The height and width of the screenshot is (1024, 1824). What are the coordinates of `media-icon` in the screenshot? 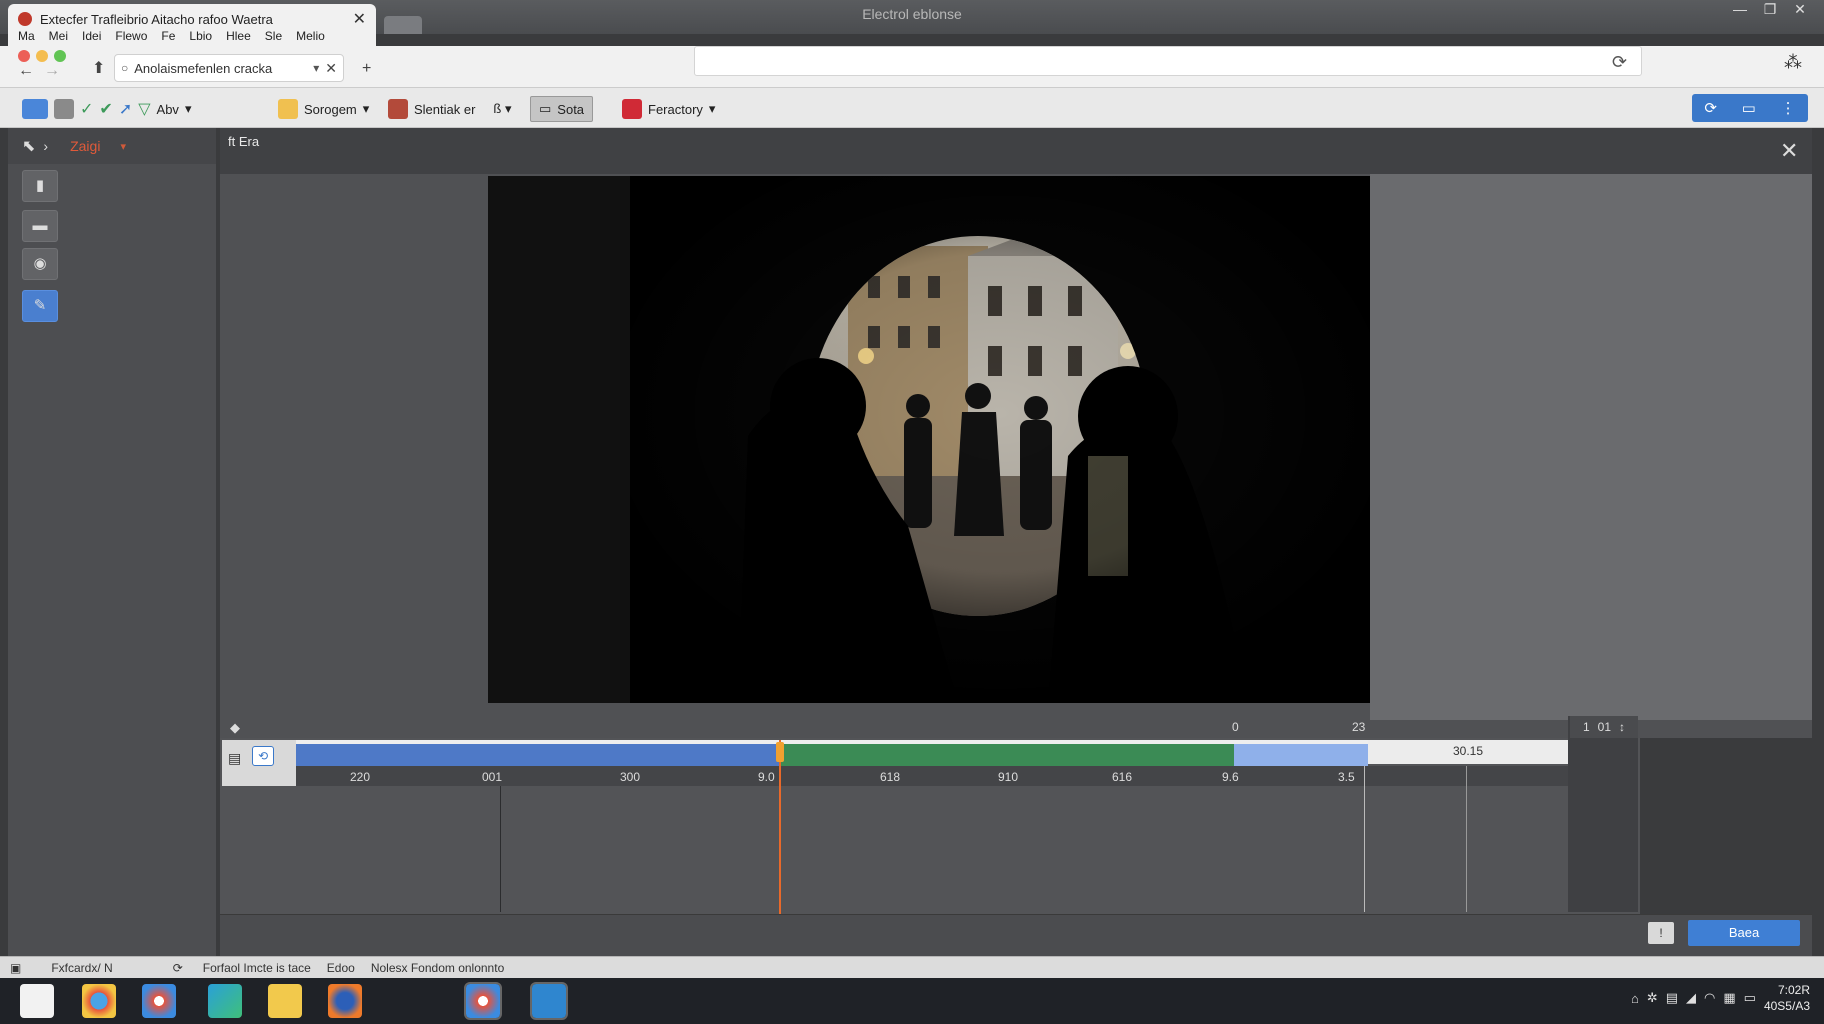 It's located at (64, 109).